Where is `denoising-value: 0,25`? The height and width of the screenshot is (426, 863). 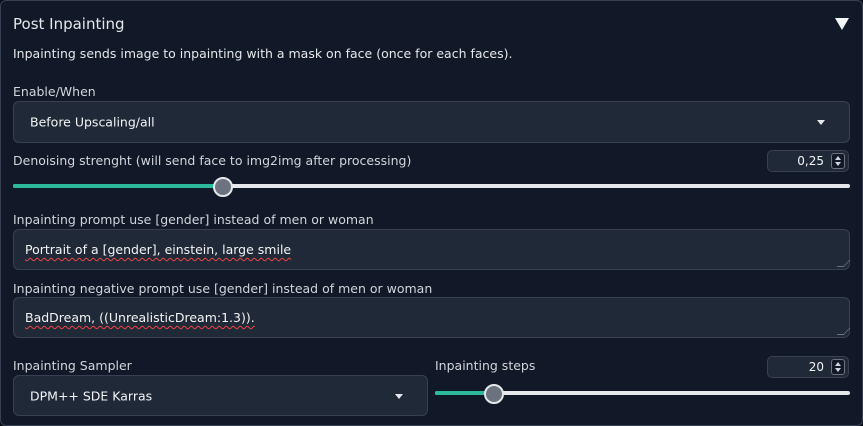
denoising-value: 0,25 is located at coordinates (810, 161).